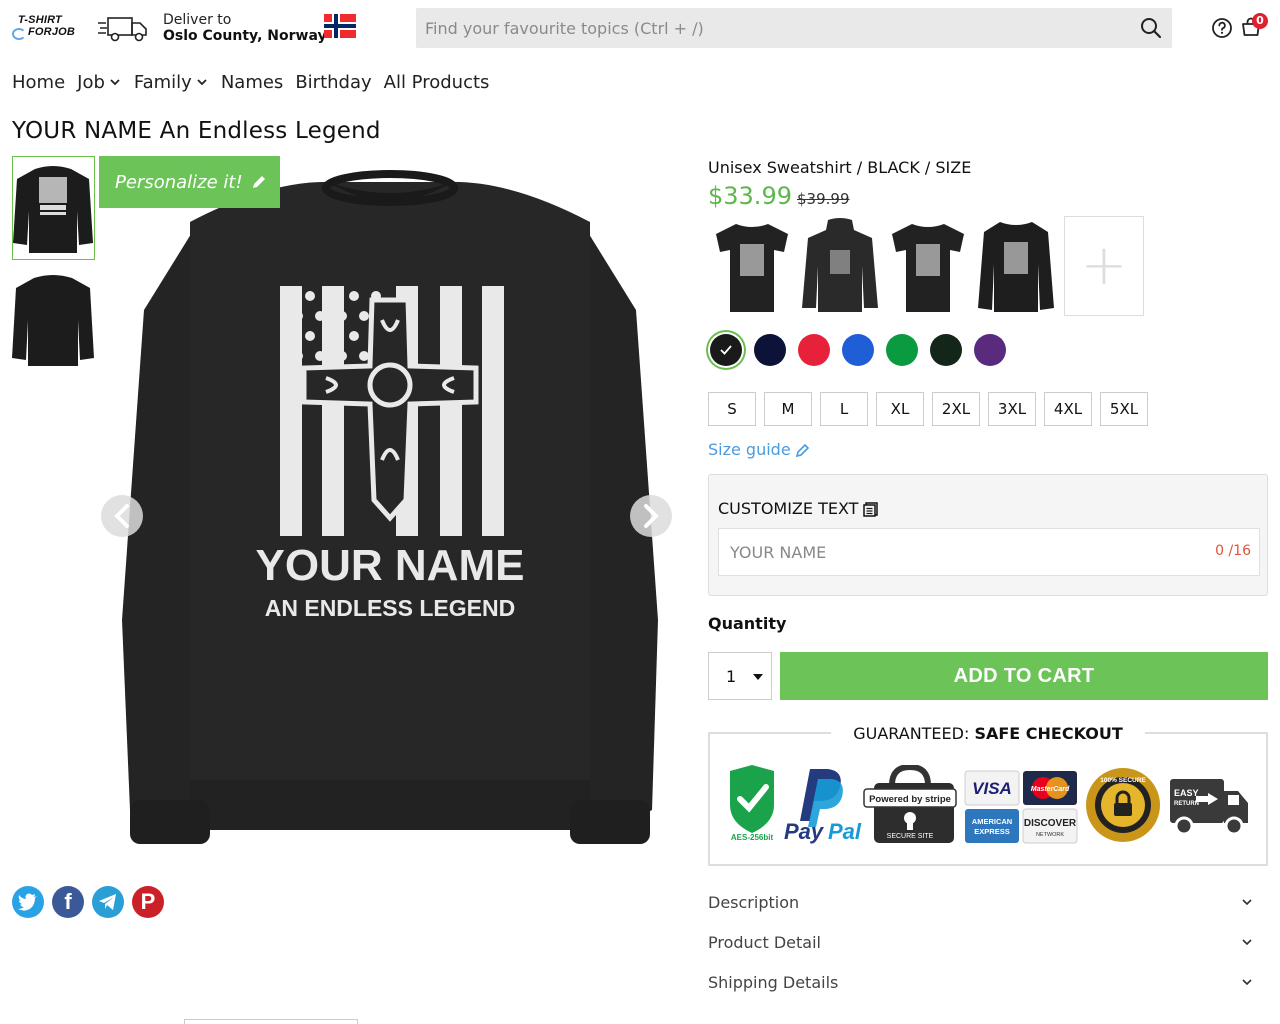  Describe the element at coordinates (99, 82) in the screenshot. I see `nav-item-job: Job` at that location.